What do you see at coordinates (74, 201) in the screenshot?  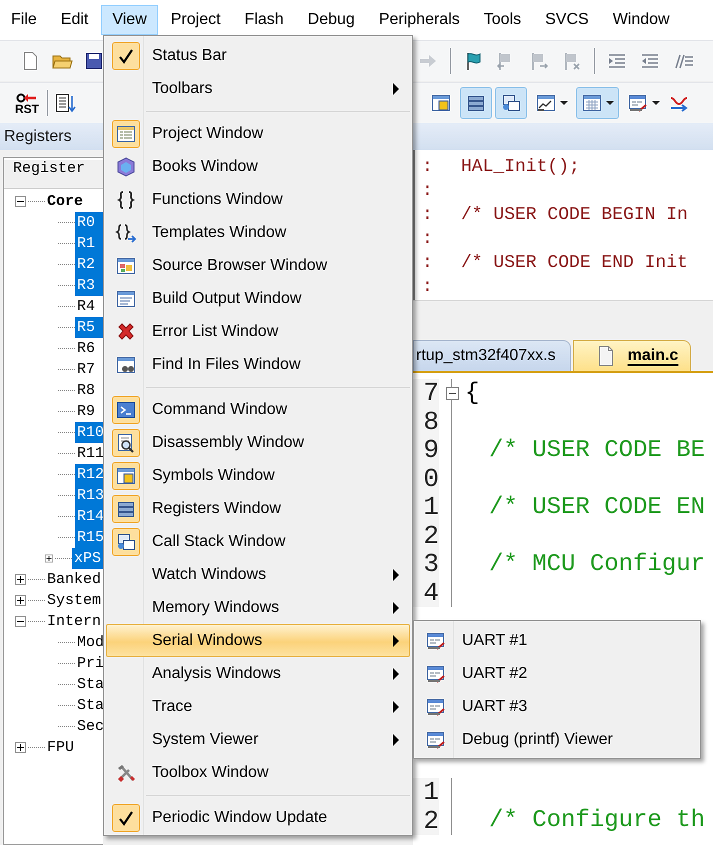 I see `tree-item: Core` at bounding box center [74, 201].